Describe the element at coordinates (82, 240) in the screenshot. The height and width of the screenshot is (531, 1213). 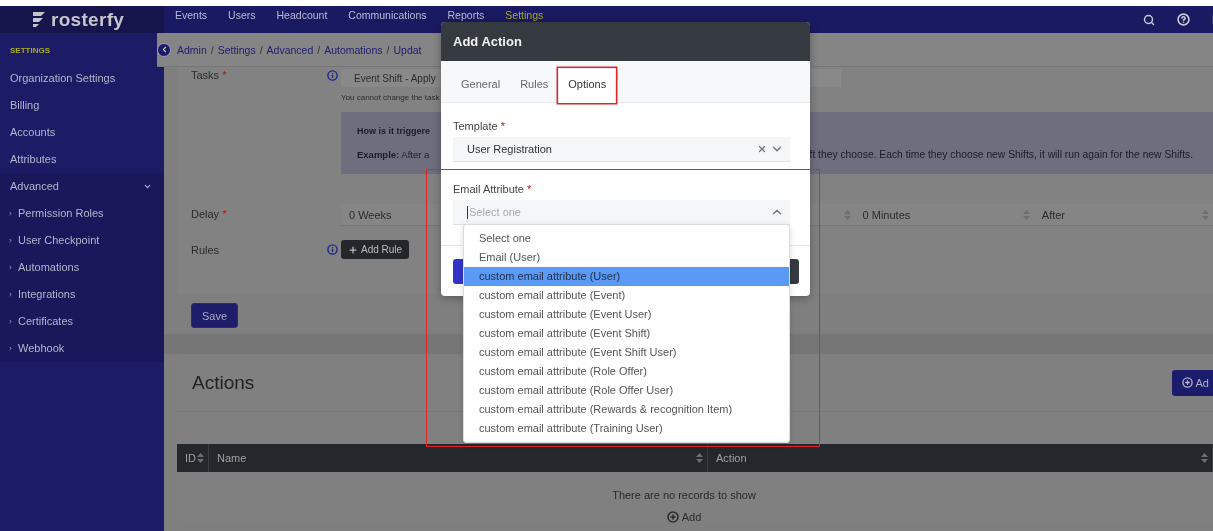
I see `sidebar-subitem: User Checkpoint` at that location.